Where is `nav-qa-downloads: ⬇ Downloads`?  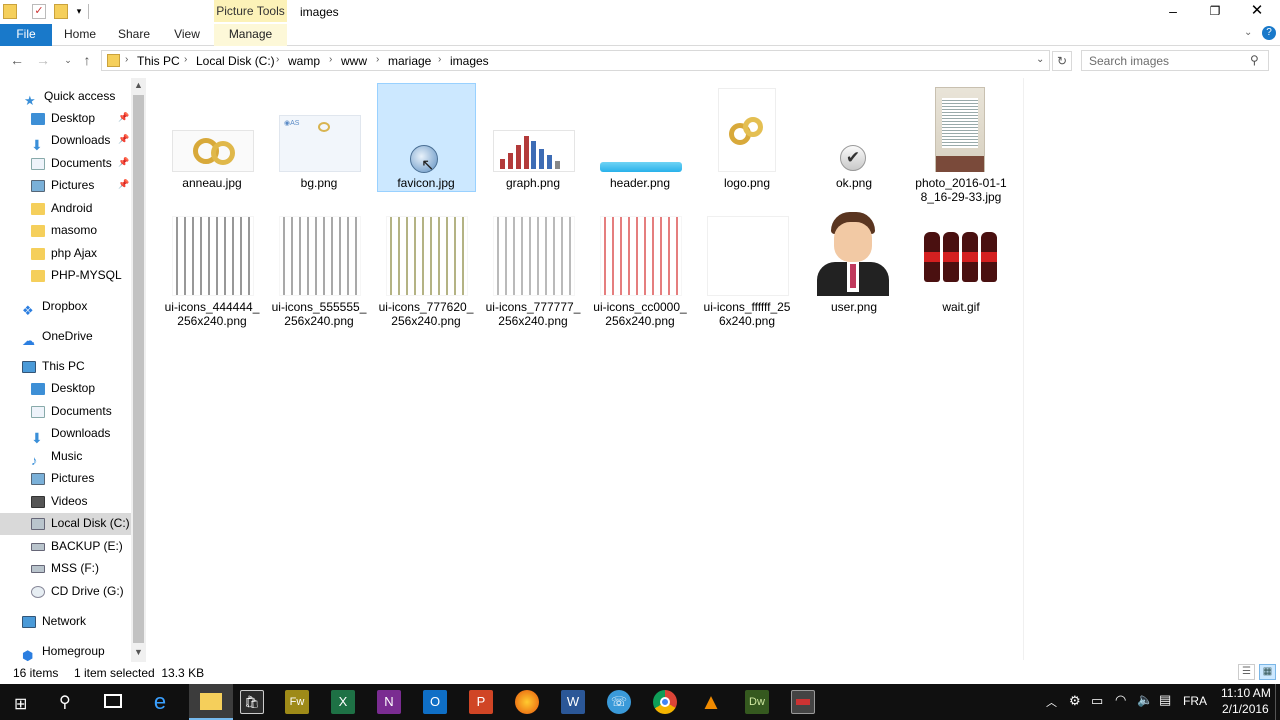 nav-qa-downloads: ⬇ Downloads is located at coordinates (70, 141).